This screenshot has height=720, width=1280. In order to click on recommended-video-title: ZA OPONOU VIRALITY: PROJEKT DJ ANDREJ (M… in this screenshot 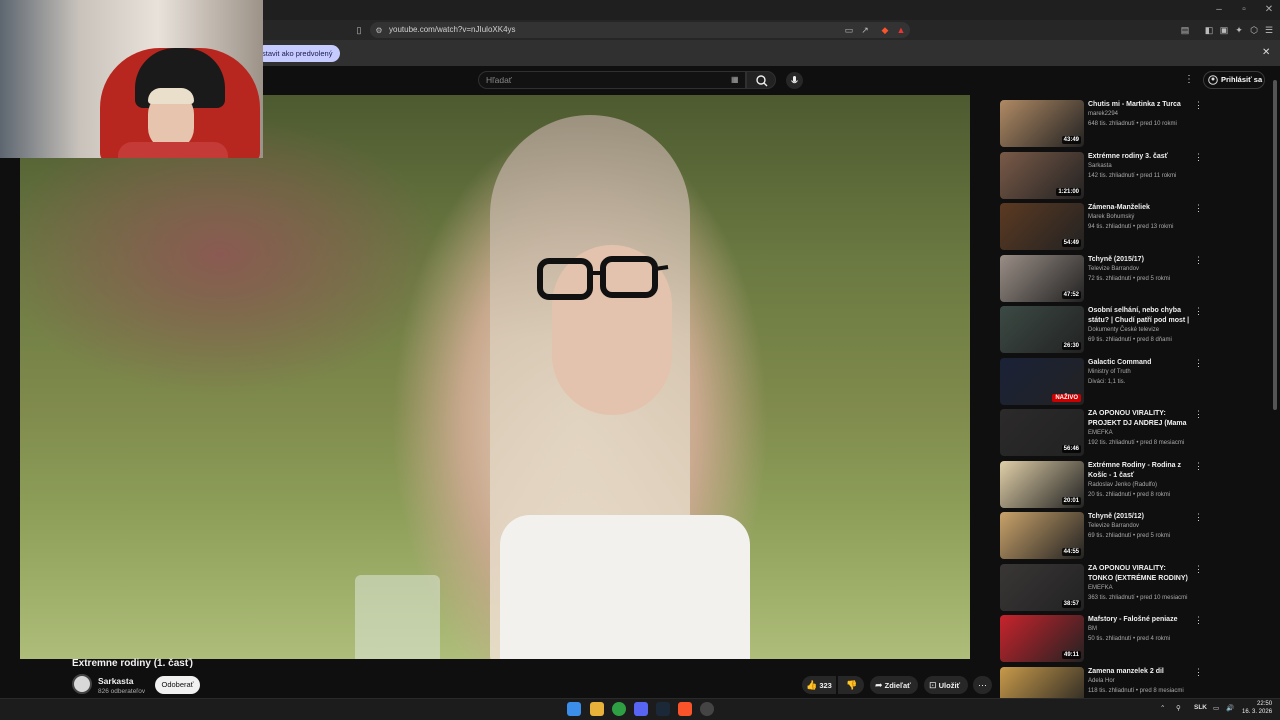, I will do `click(1140, 419)`.